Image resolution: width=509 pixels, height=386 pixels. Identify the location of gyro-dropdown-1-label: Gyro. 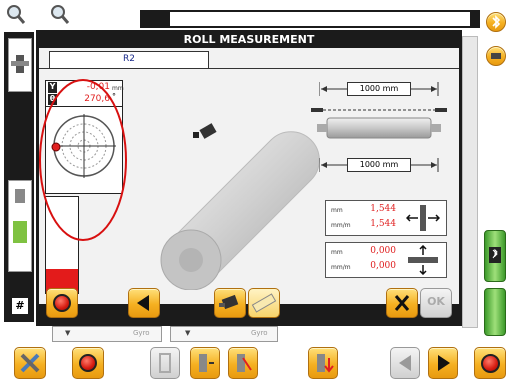
(141, 333).